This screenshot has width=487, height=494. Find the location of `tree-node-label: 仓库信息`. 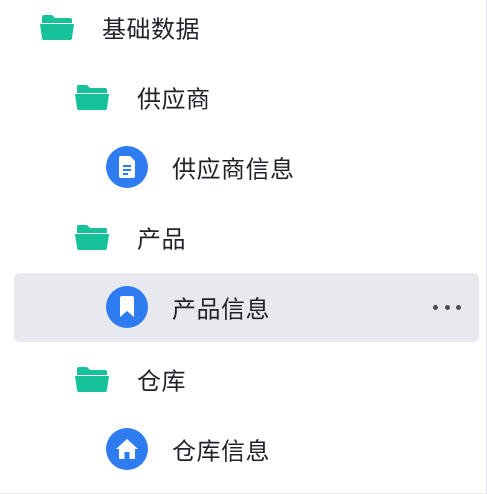

tree-node-label: 仓库信息 is located at coordinates (221, 451).